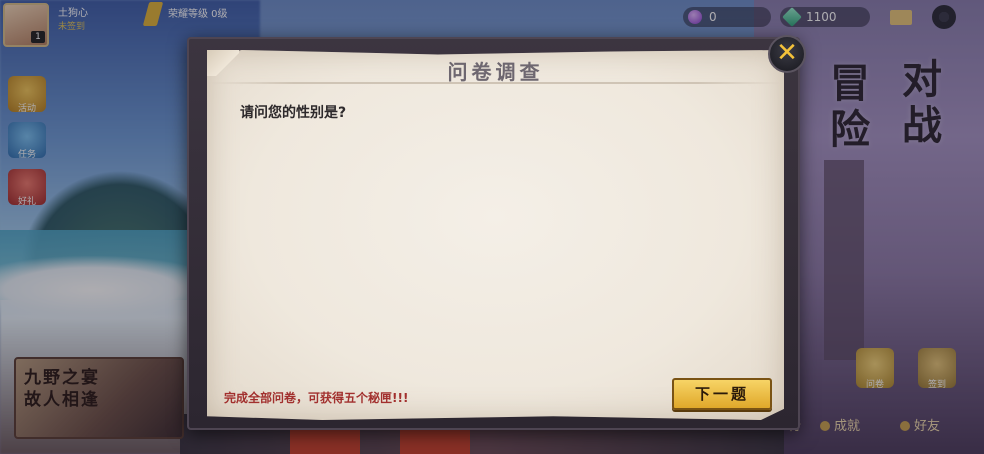 The height and width of the screenshot is (454, 984). I want to click on dialog-title: 问卷调查, so click(495, 72).